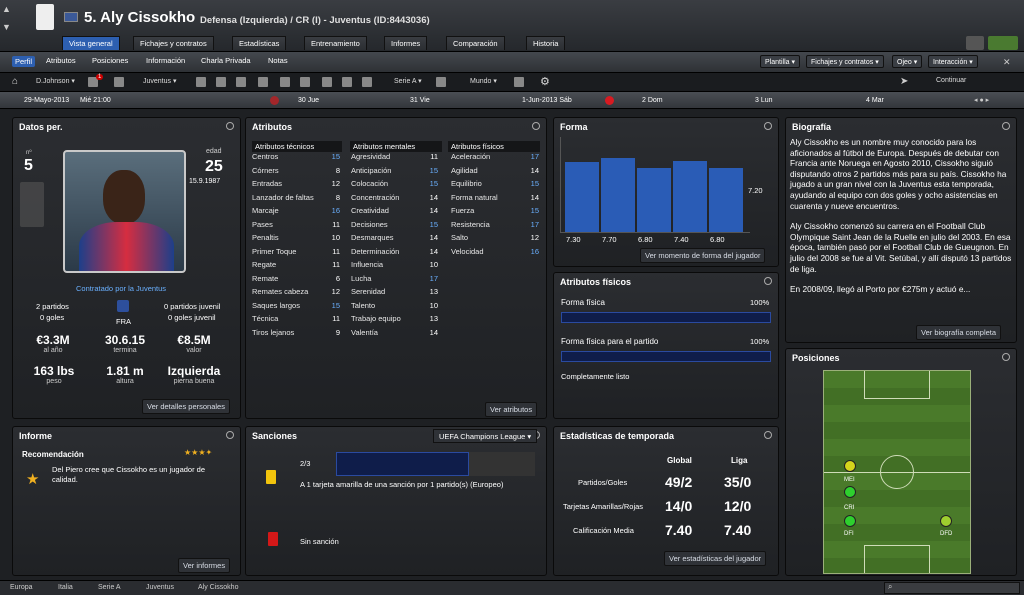 This screenshot has width=1024, height=595. I want to click on subnav-posiciones: Posiciones, so click(110, 60).